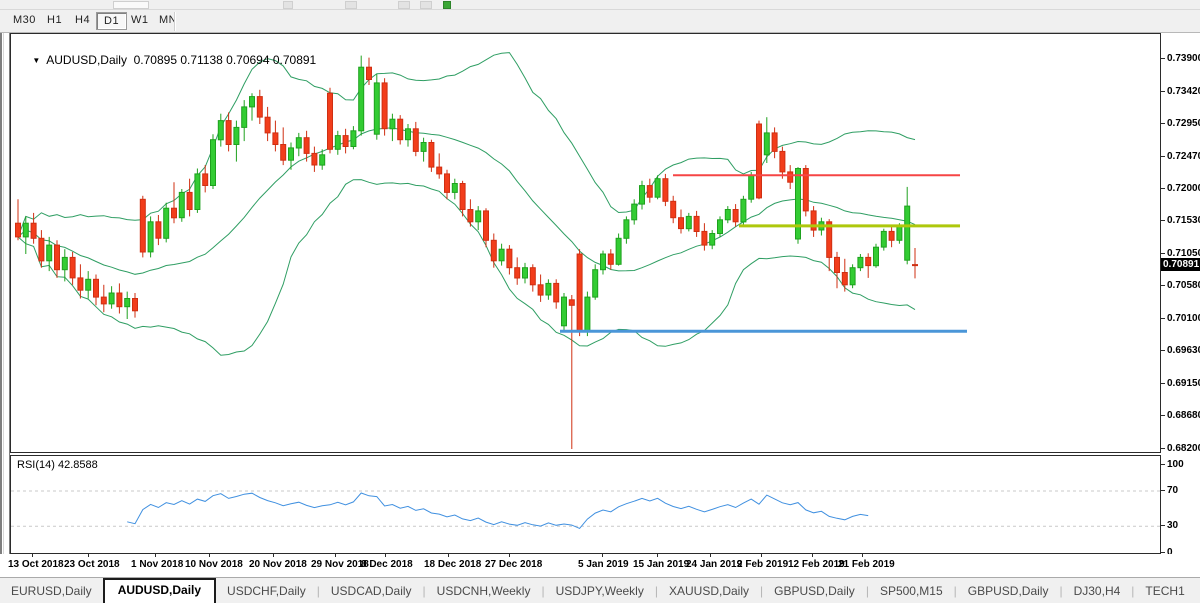 The height and width of the screenshot is (603, 1200). Describe the element at coordinates (600, 21) in the screenshot. I see `timeframe-toolbar: M30 H1 H4 D1 W1 MN` at that location.